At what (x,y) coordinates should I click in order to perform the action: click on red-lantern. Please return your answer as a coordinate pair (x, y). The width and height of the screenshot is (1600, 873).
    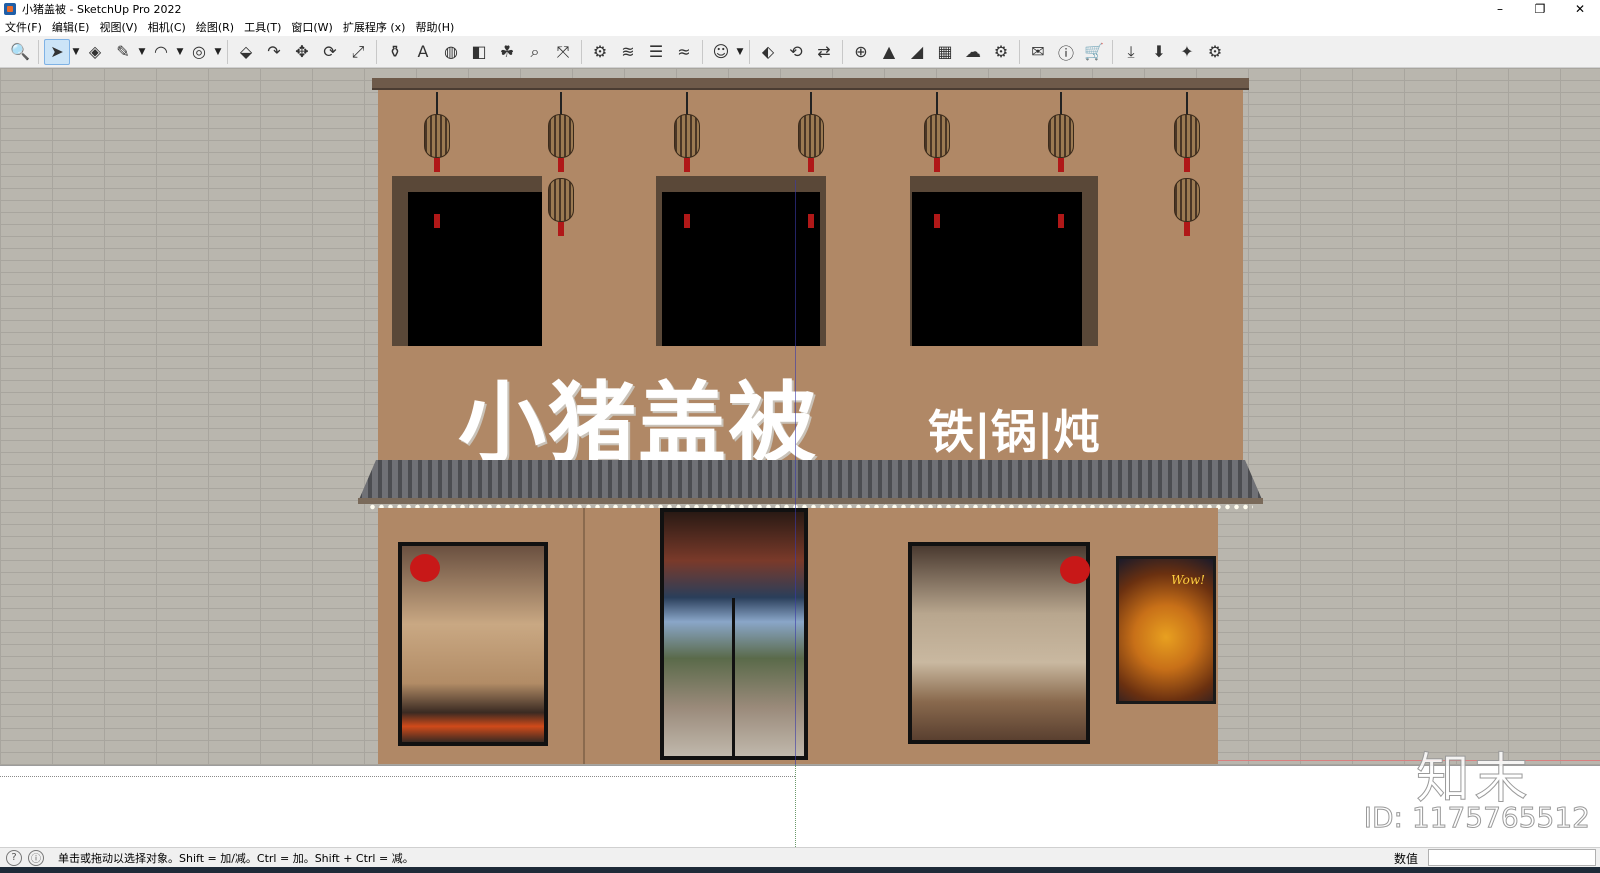
    Looking at the image, I should click on (425, 568).